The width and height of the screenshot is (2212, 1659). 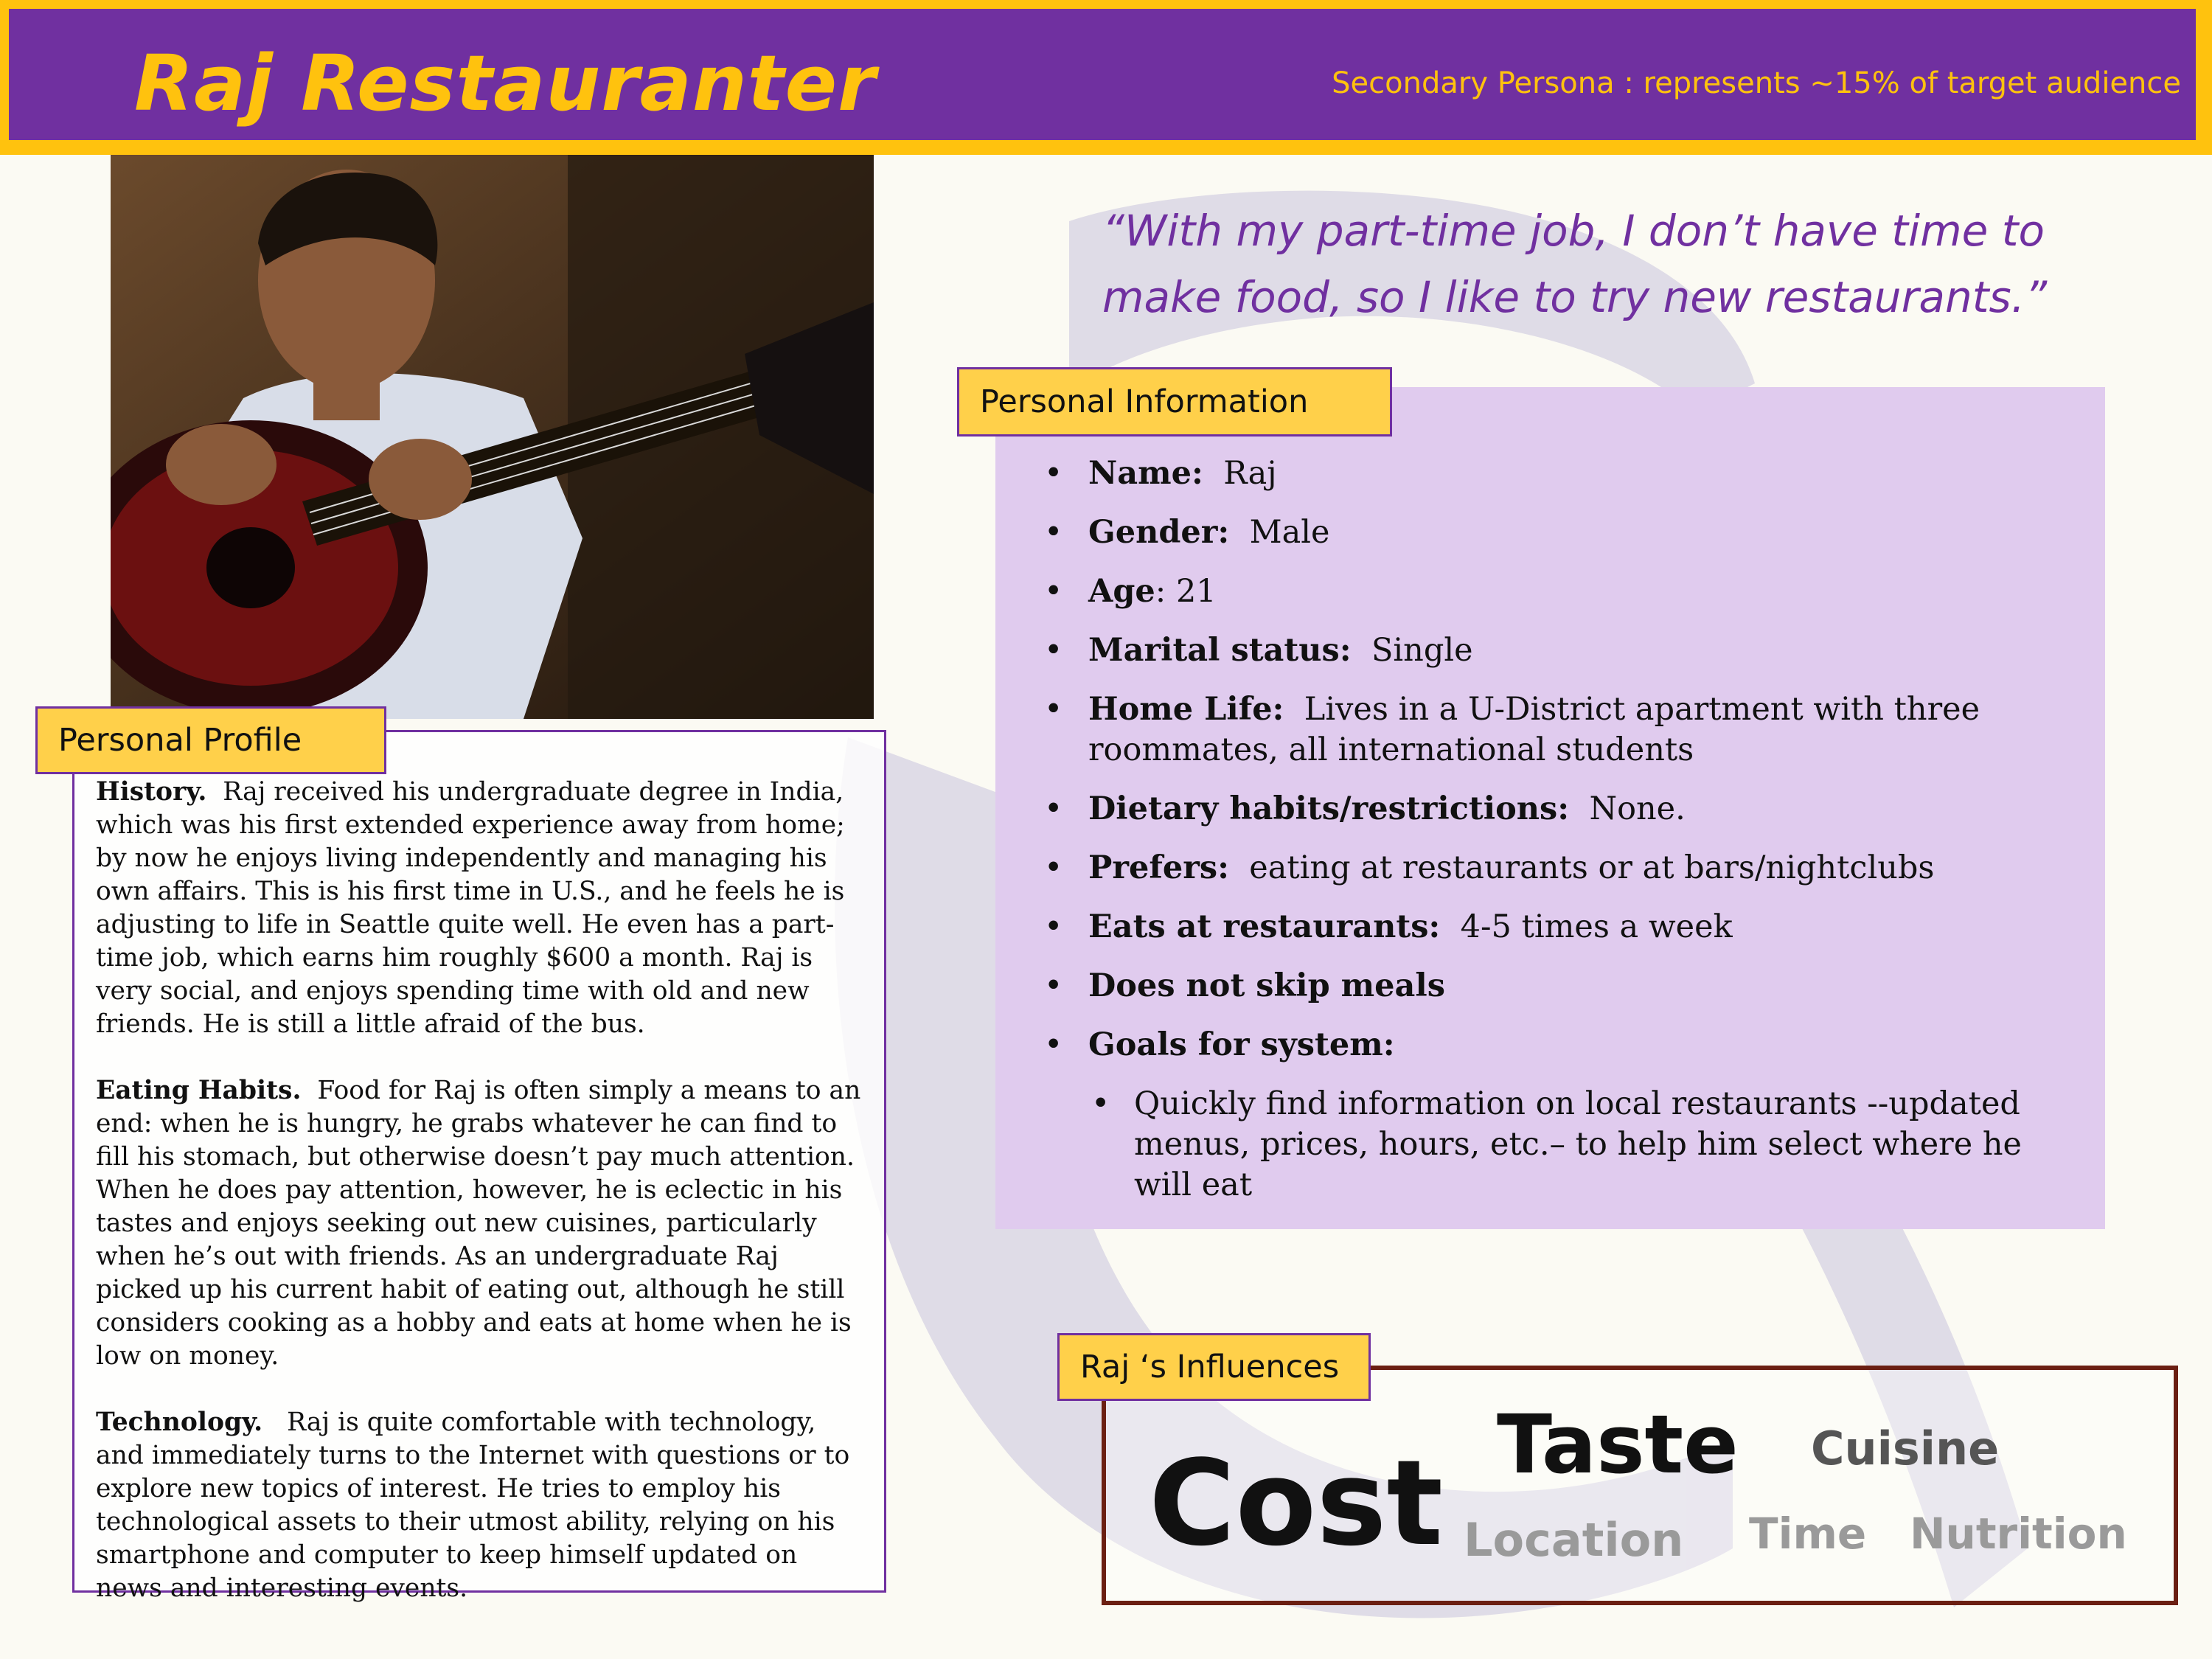 I want to click on eating-habits-heading: Eating Habits., so click(x=199, y=1090).